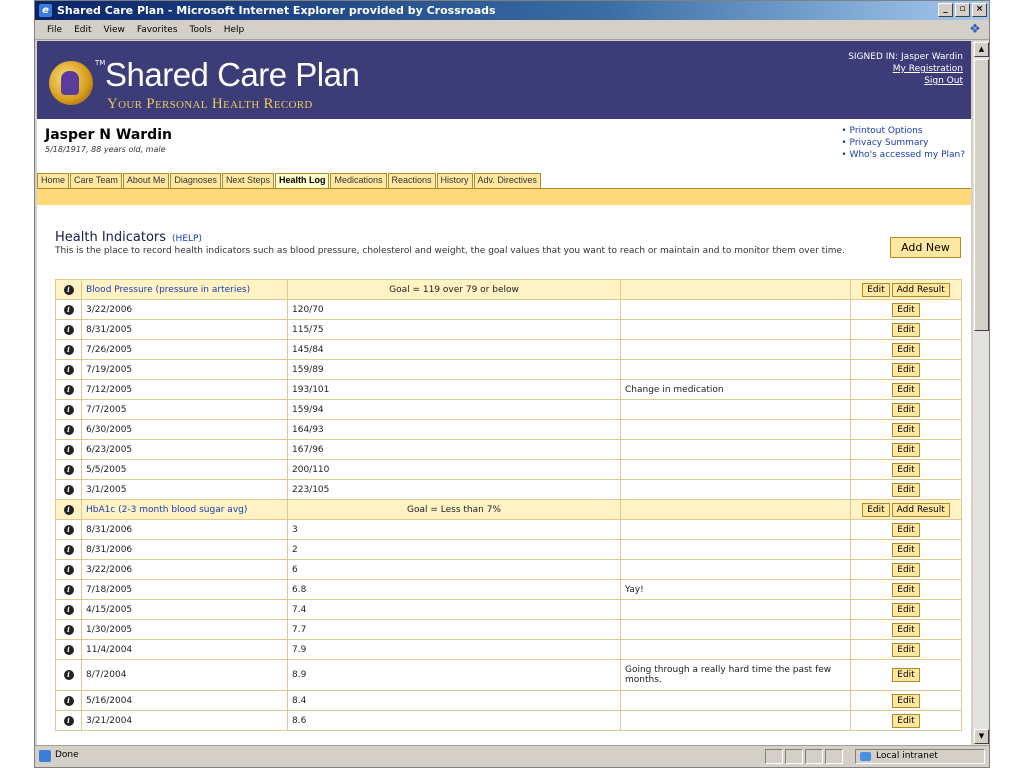  I want to click on indicator-name: Blood Pressure (pressure in arteries), so click(184, 289).